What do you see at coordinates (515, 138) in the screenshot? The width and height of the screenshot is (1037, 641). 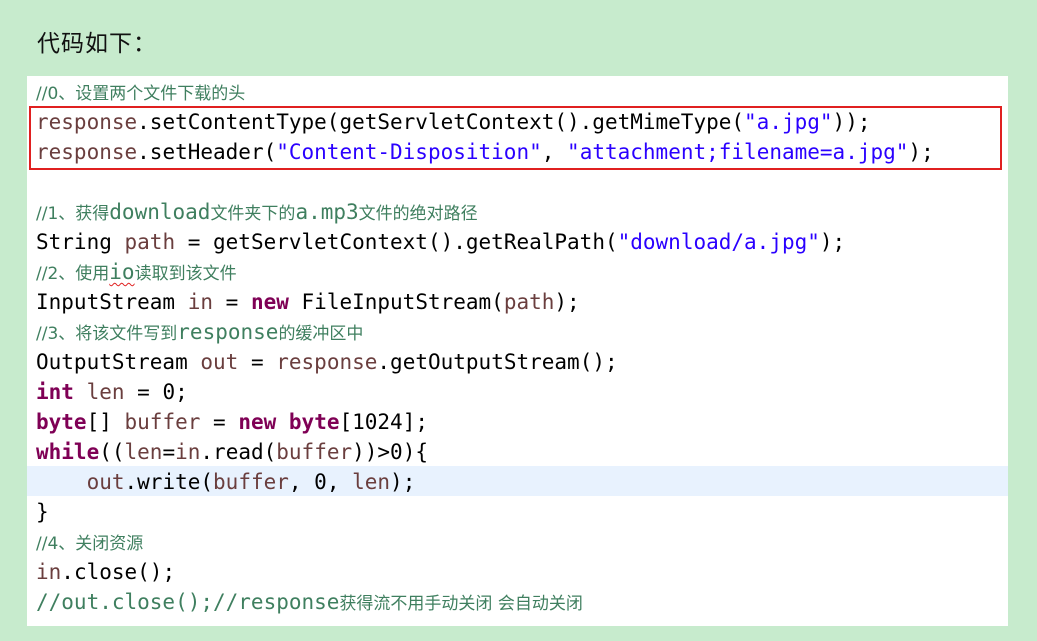 I see `highlight-box` at bounding box center [515, 138].